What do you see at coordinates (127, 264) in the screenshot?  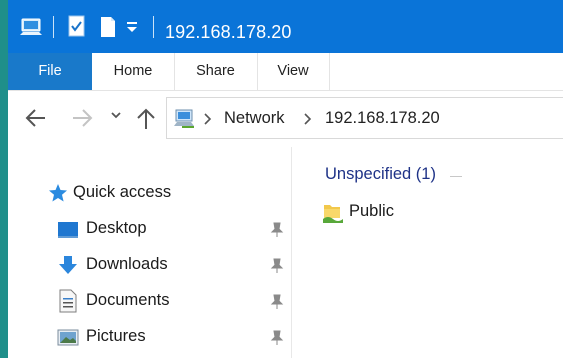 I see `sidebar-item-label: Downloads` at bounding box center [127, 264].